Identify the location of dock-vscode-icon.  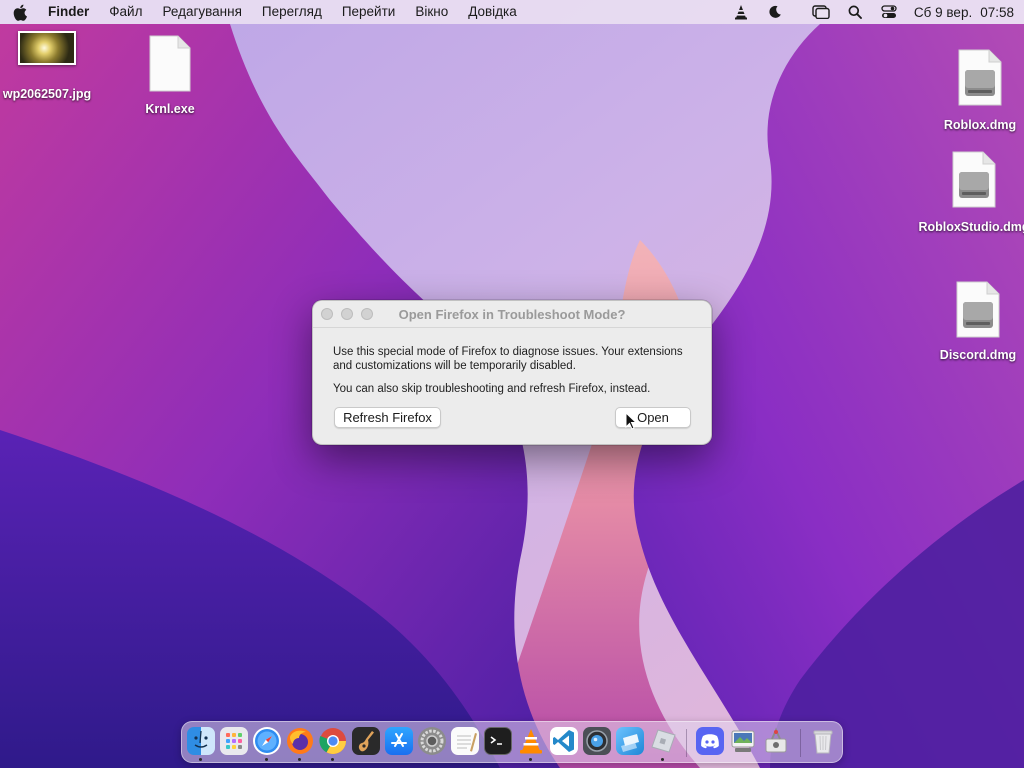
(564, 741).